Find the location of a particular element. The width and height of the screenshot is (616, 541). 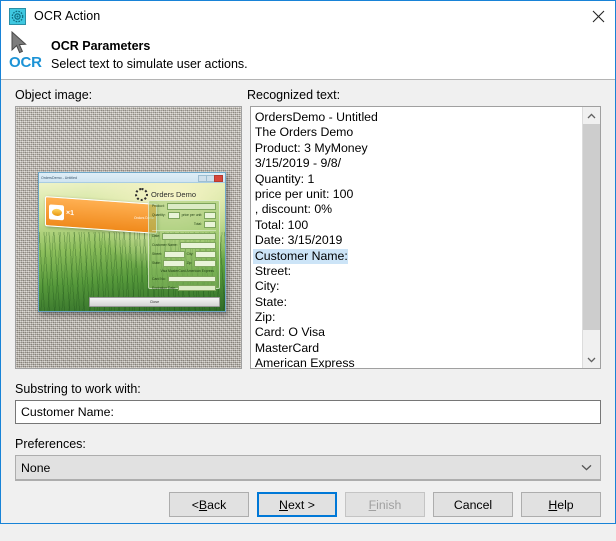

list-item: The Orders Demo is located at coordinates (303, 132).